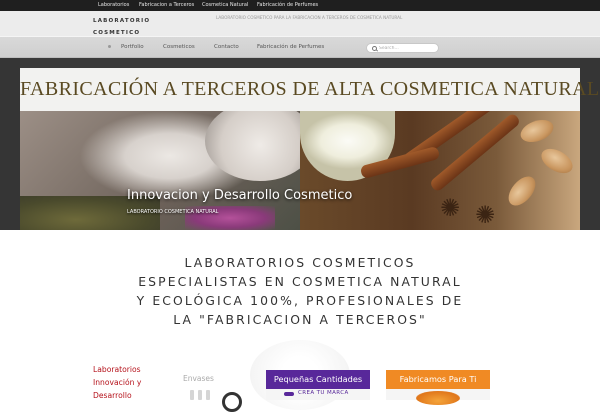 This screenshot has width=600, height=412. Describe the element at coordinates (475, 152) in the screenshot. I see `cinnamon-stick-image` at that location.